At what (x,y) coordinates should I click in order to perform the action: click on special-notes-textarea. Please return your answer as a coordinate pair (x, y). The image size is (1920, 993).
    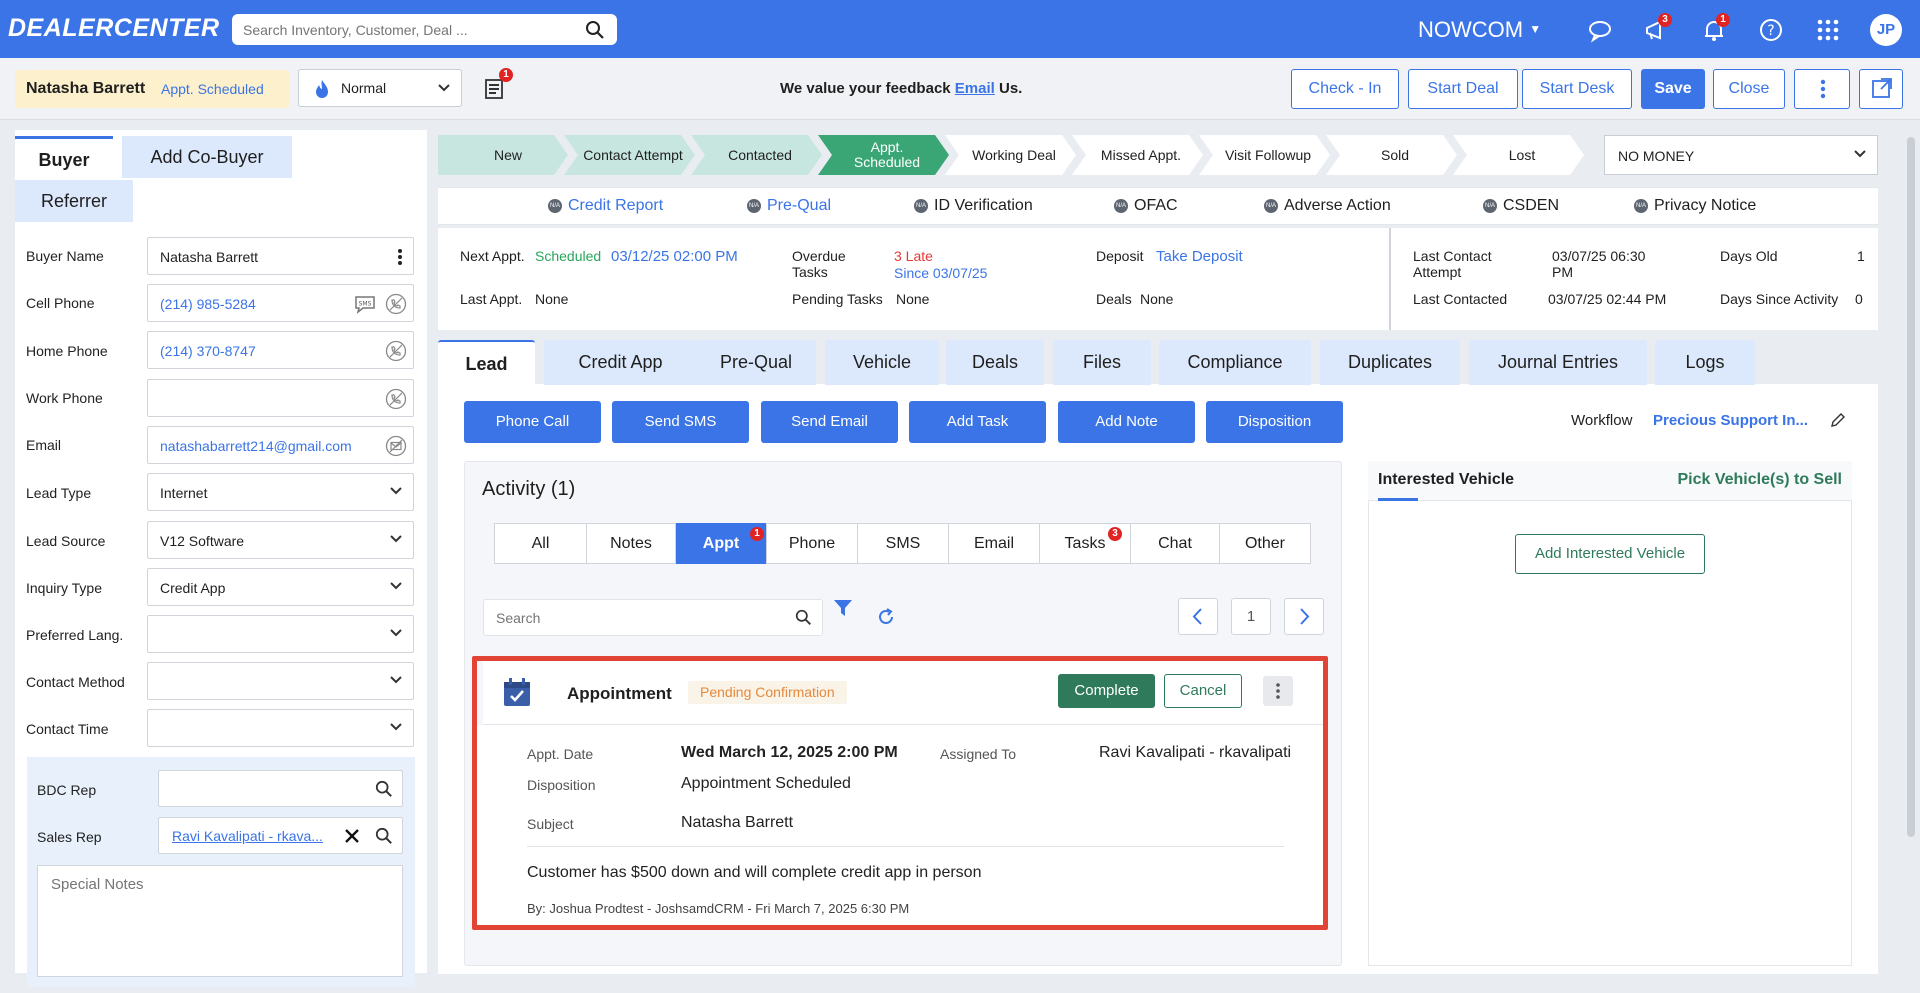
    Looking at the image, I should click on (220, 921).